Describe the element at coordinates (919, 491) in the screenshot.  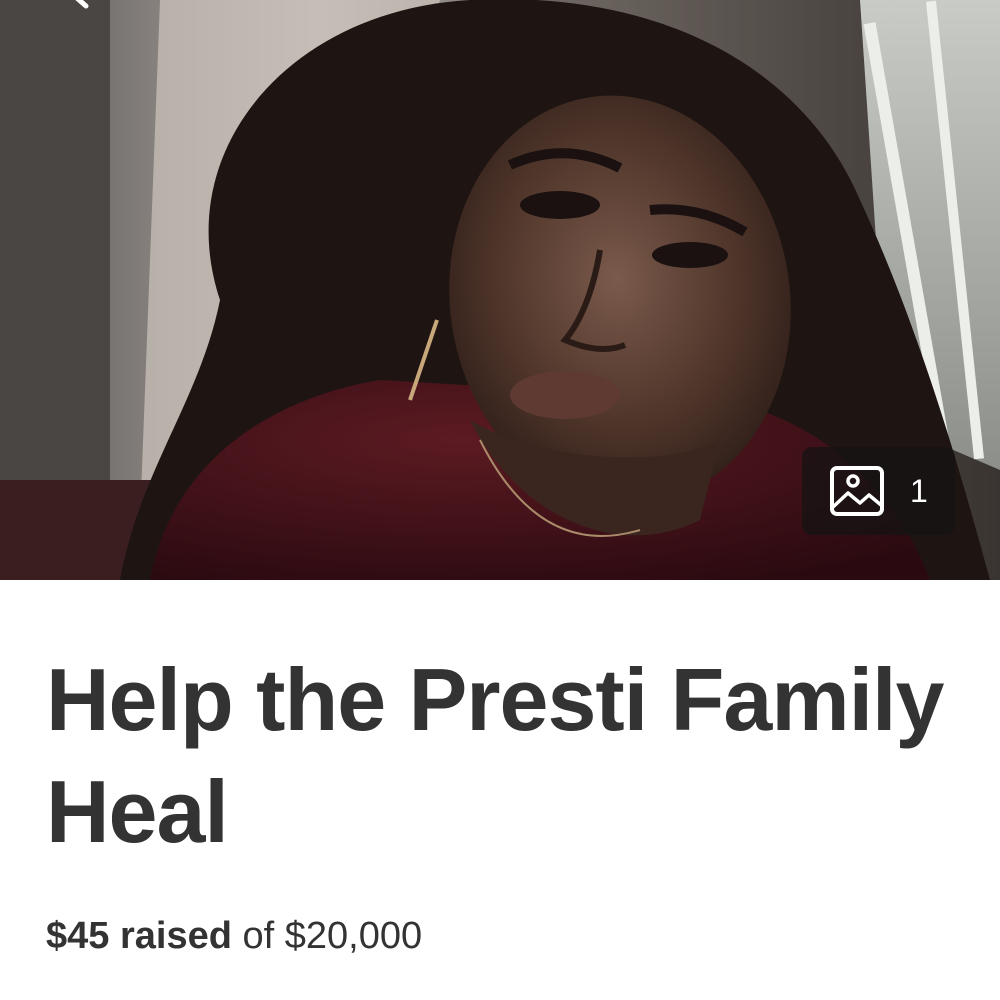
I see `photo-count: 1` at that location.